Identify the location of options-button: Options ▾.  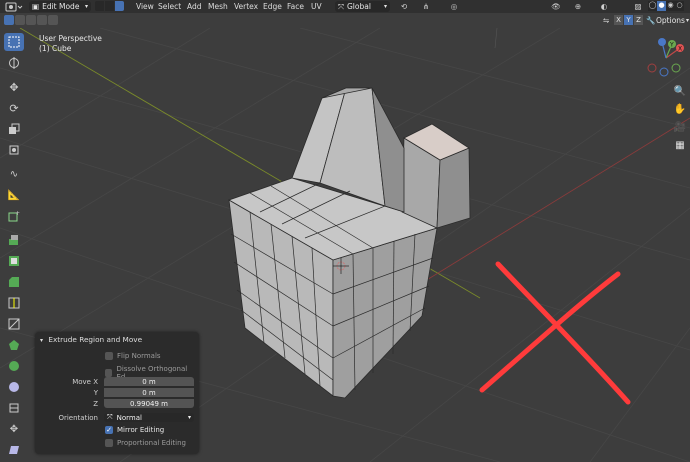
(672, 20).